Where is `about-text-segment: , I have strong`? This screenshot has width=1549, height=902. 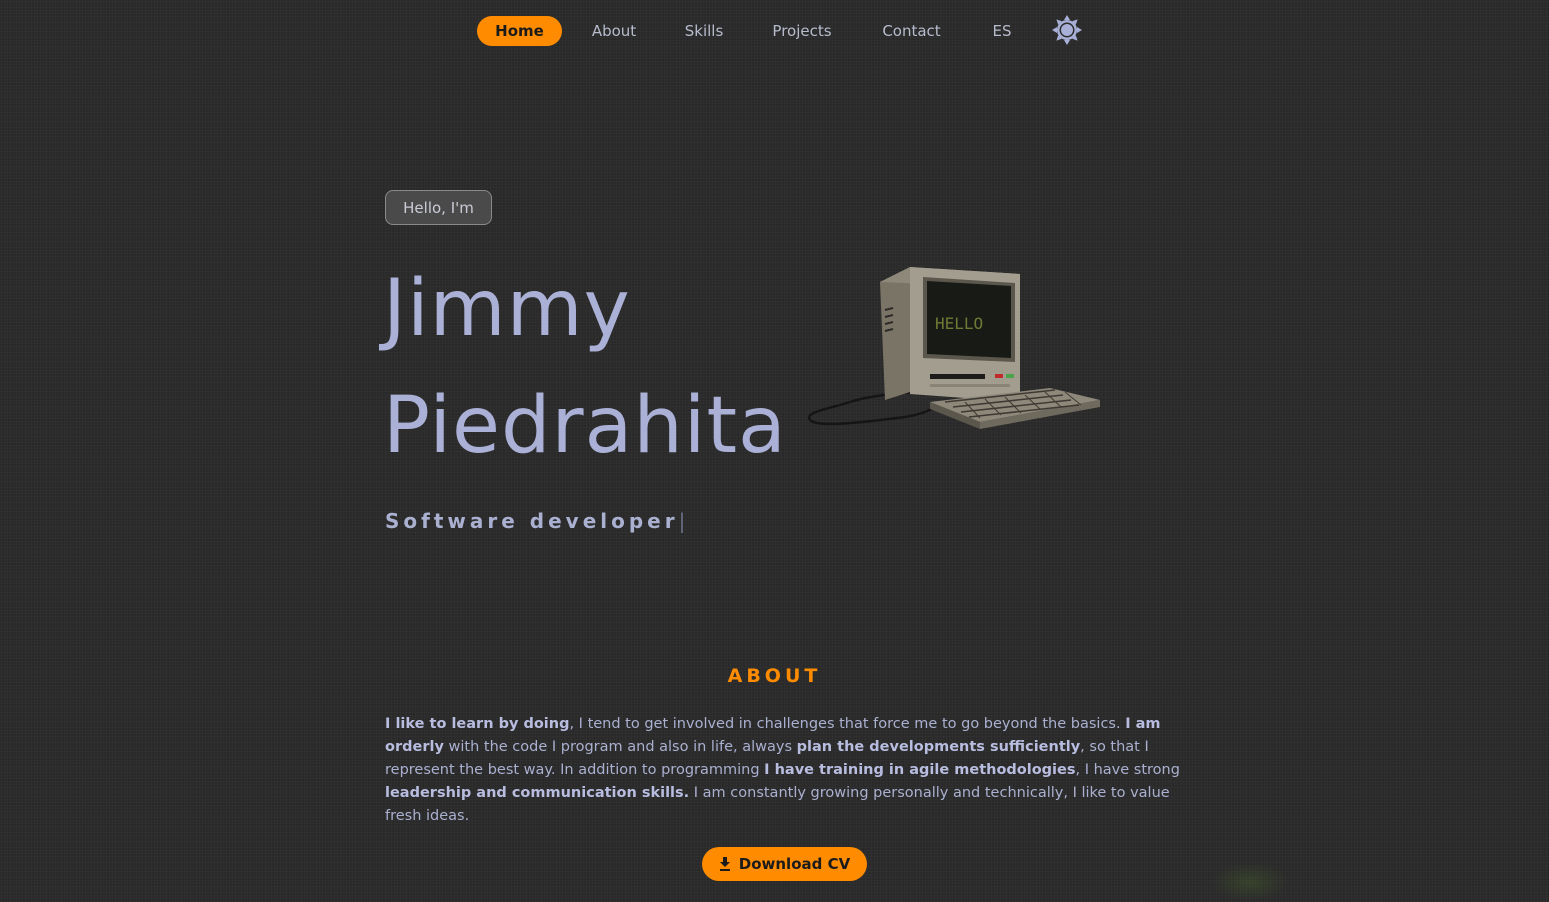
about-text-segment: , I have strong is located at coordinates (1127, 770).